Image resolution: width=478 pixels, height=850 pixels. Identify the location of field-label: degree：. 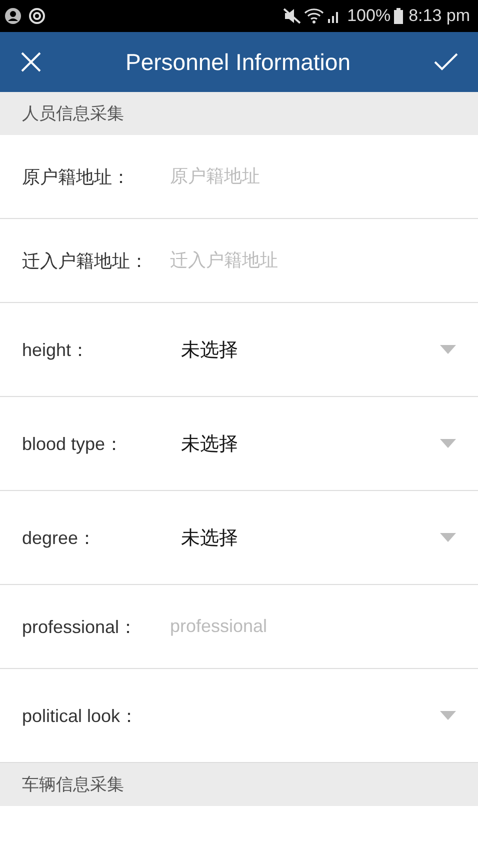
(60, 538).